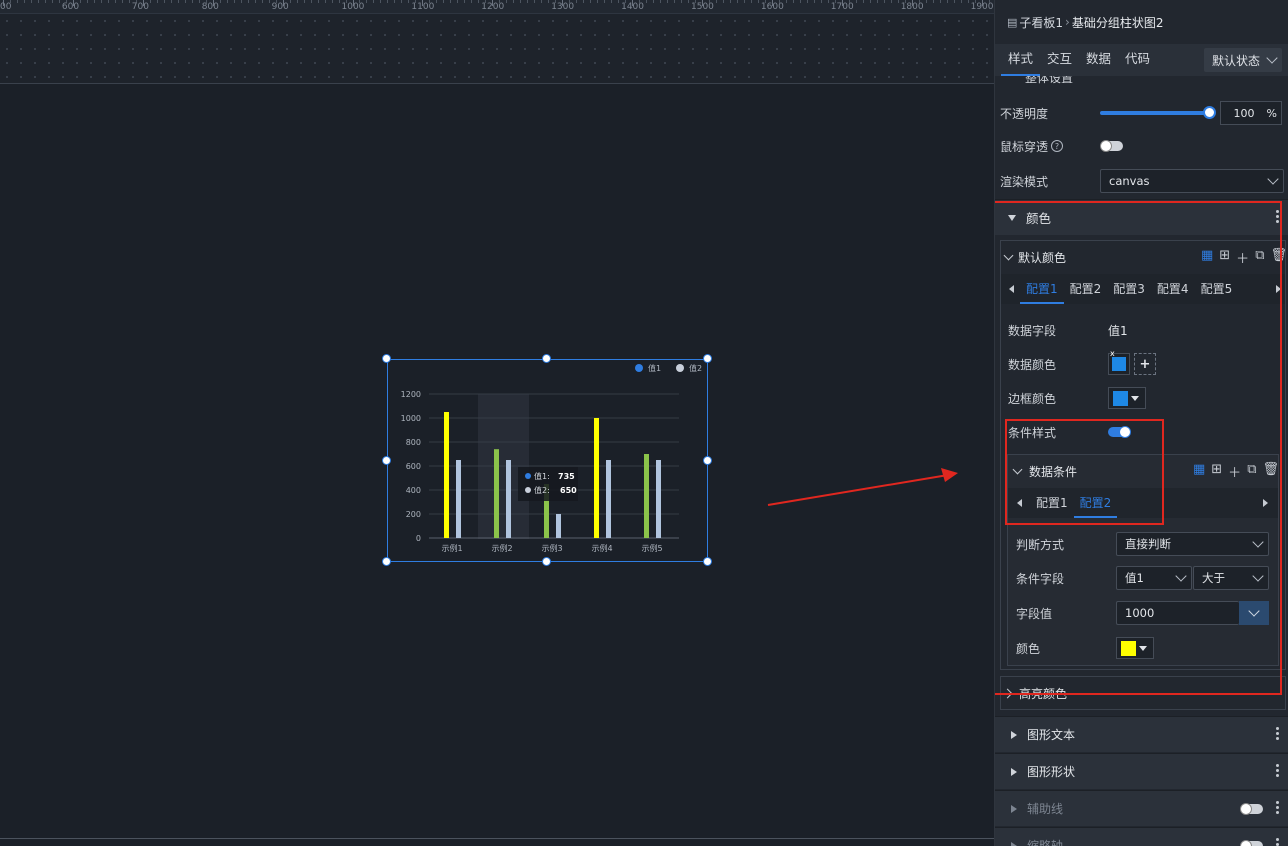 Image resolution: width=1288 pixels, height=846 pixels. What do you see at coordinates (1057, 146) in the screenshot?
I see `help-icon: ?` at bounding box center [1057, 146].